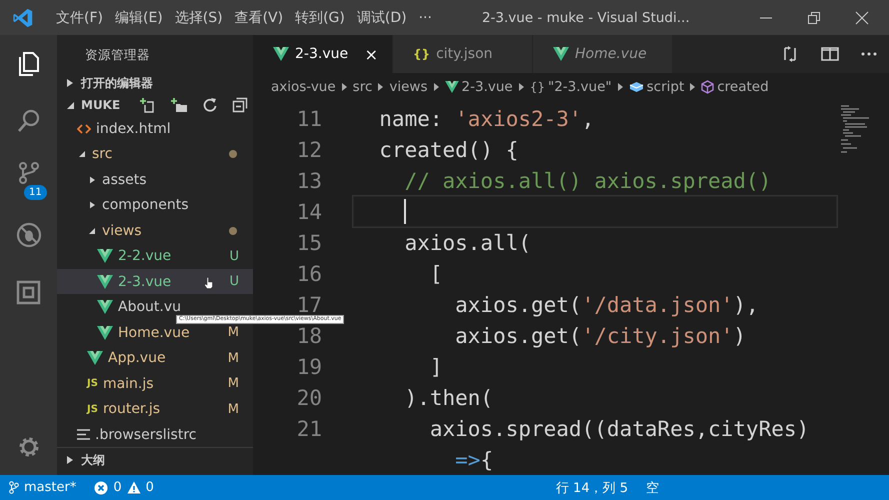 This screenshot has width=889, height=500. Describe the element at coordinates (133, 487) in the screenshot. I see `warning-icon` at that location.